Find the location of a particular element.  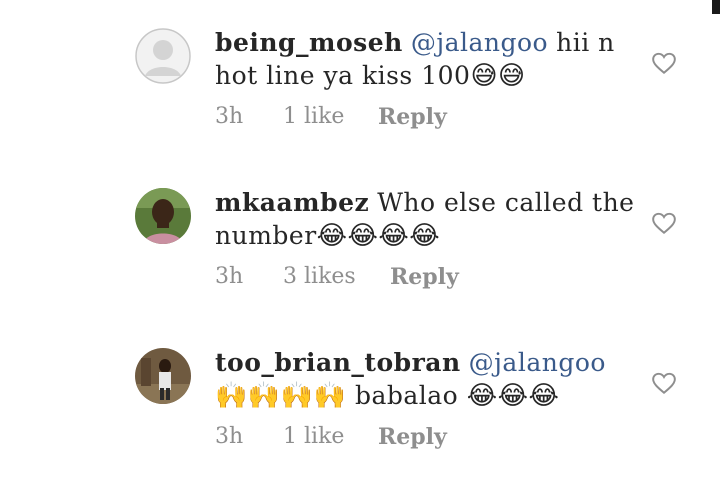

comment-username: mkaambez is located at coordinates (292, 202).